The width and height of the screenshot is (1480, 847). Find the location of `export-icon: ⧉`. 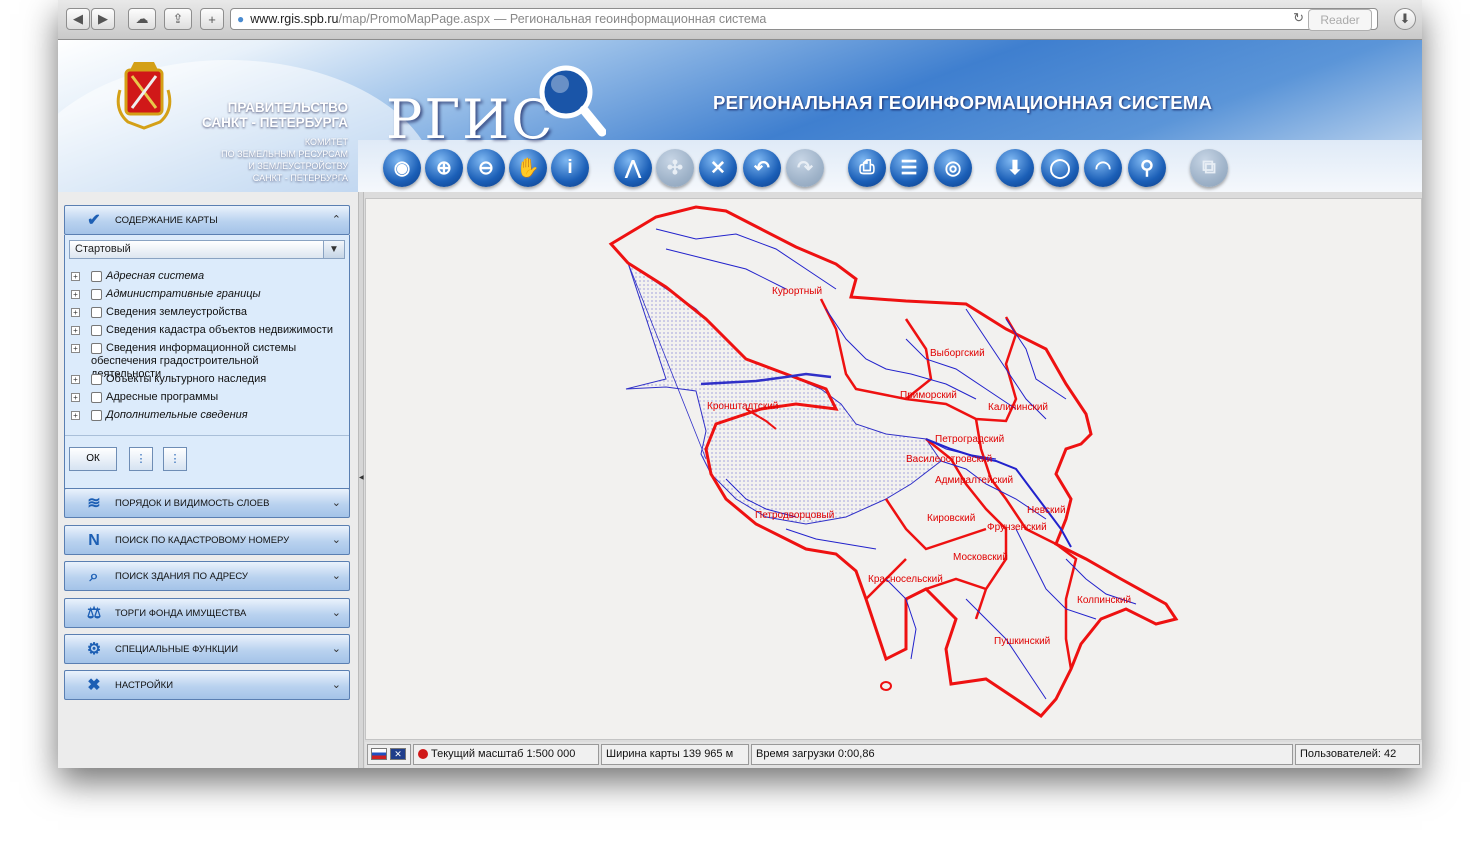

export-icon: ⧉ is located at coordinates (1209, 168).